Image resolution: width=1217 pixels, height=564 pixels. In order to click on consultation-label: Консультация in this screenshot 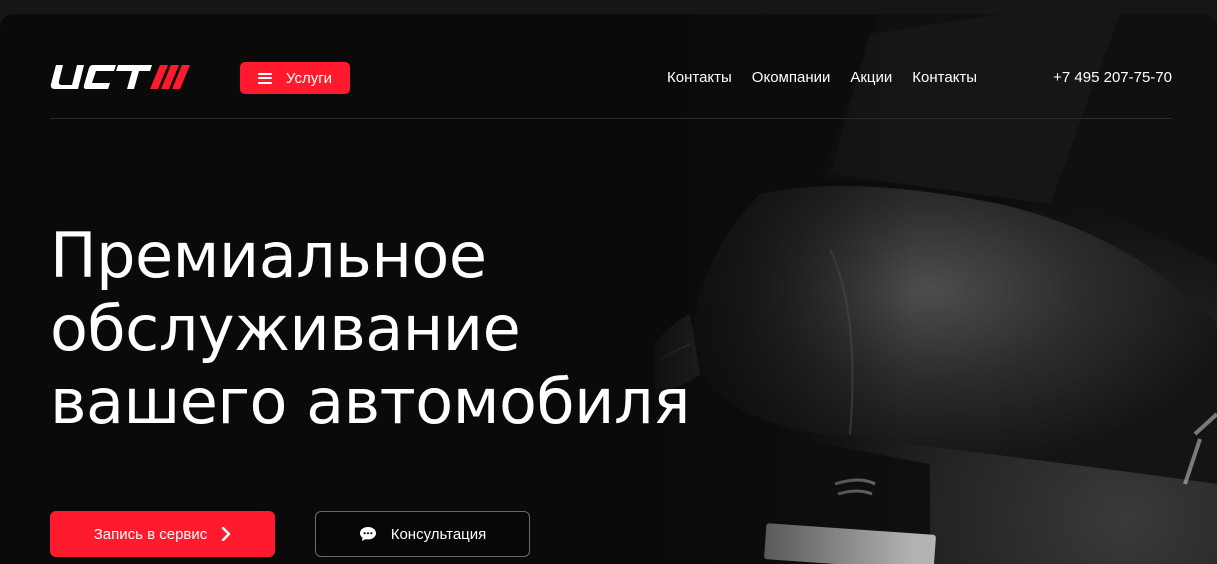, I will do `click(438, 534)`.